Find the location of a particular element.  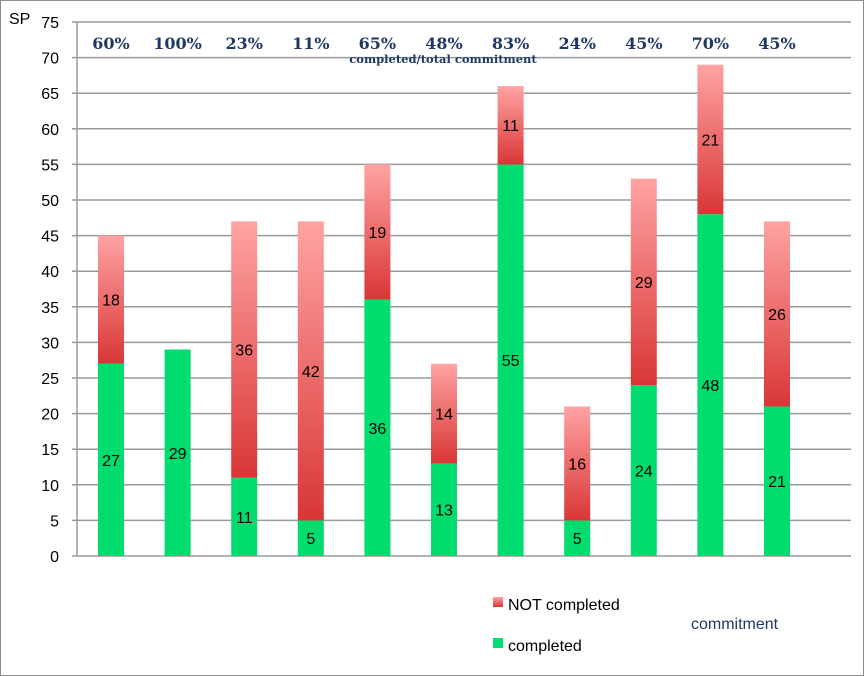

y-tick-label: 40 is located at coordinates (50, 272).